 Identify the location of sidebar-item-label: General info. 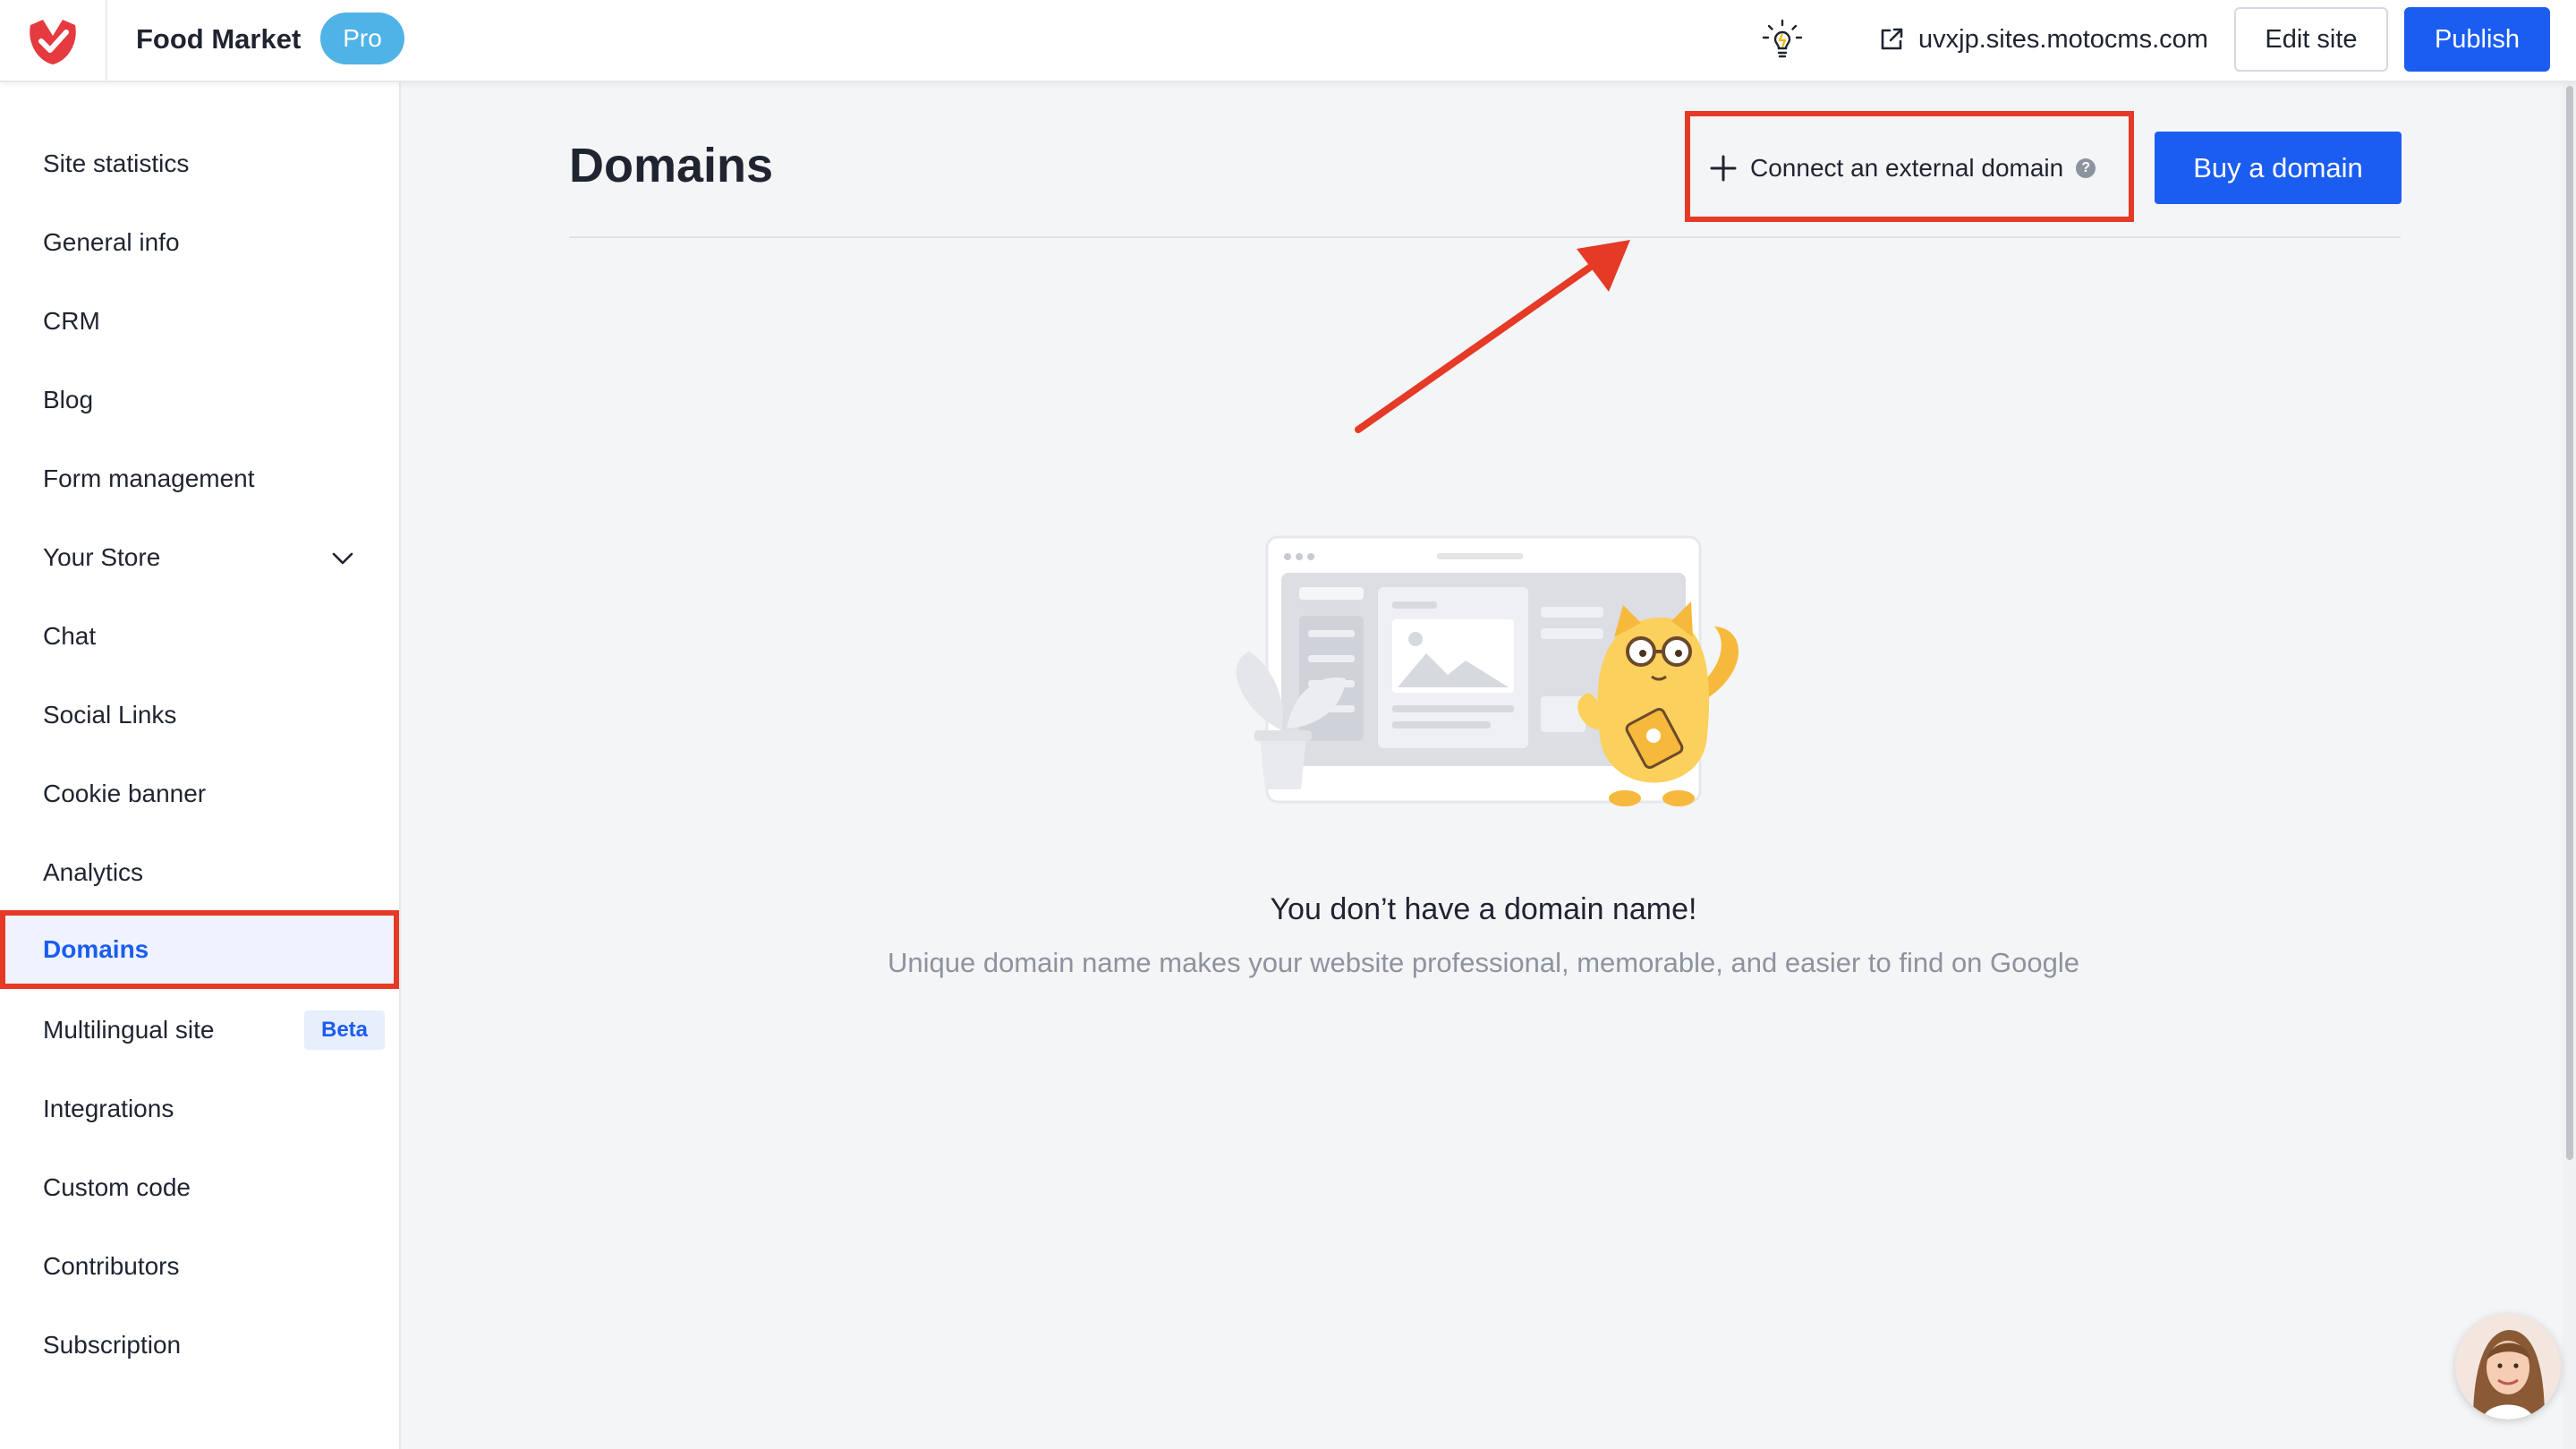
(111, 242).